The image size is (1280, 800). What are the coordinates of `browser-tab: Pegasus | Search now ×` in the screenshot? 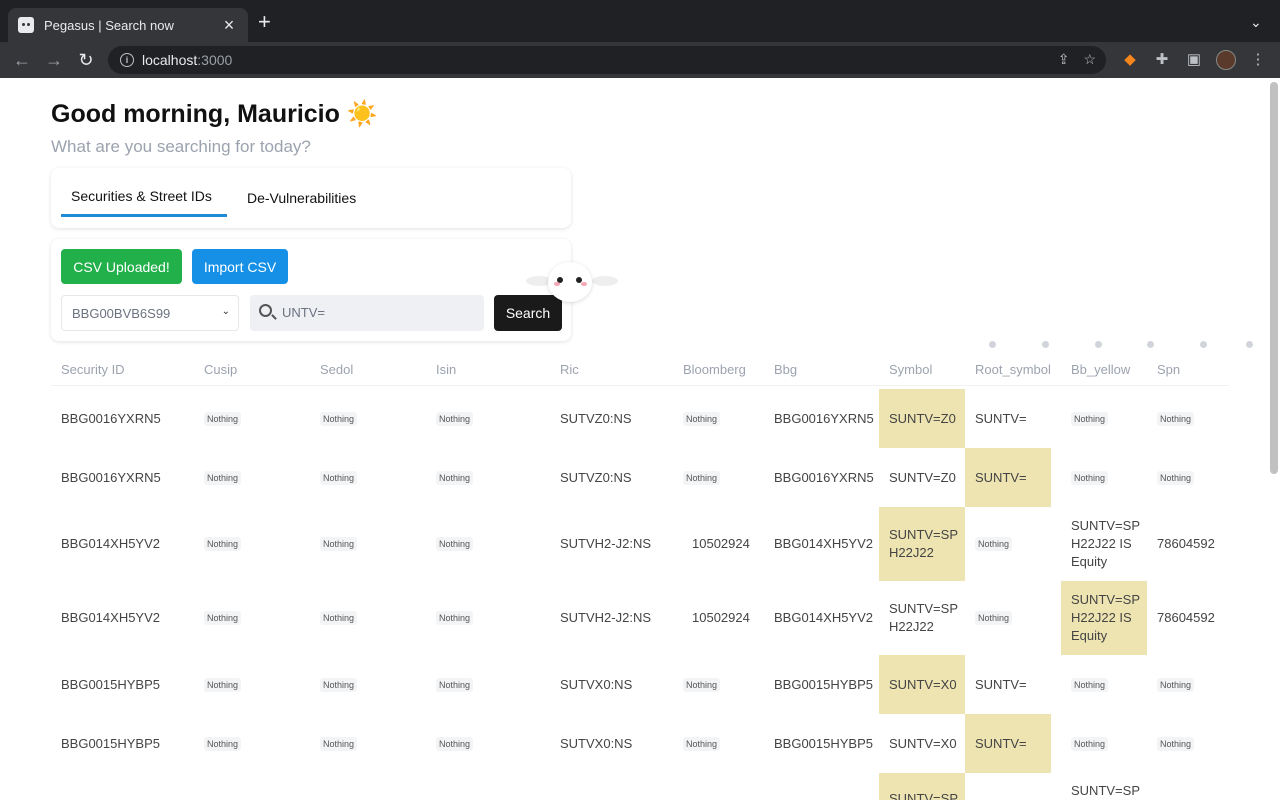 It's located at (128, 25).